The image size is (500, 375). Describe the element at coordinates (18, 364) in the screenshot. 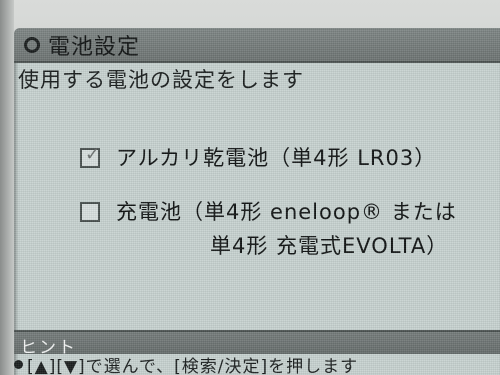

I see `bullet-icon` at that location.